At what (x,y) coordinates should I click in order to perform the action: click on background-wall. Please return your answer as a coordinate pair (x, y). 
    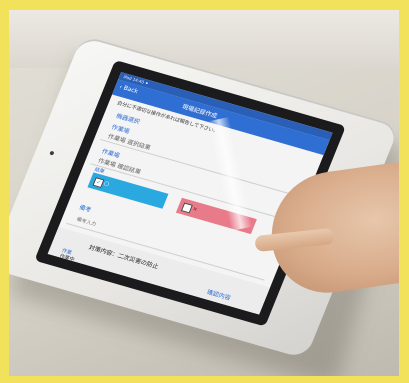
    Looking at the image, I should click on (204, 39).